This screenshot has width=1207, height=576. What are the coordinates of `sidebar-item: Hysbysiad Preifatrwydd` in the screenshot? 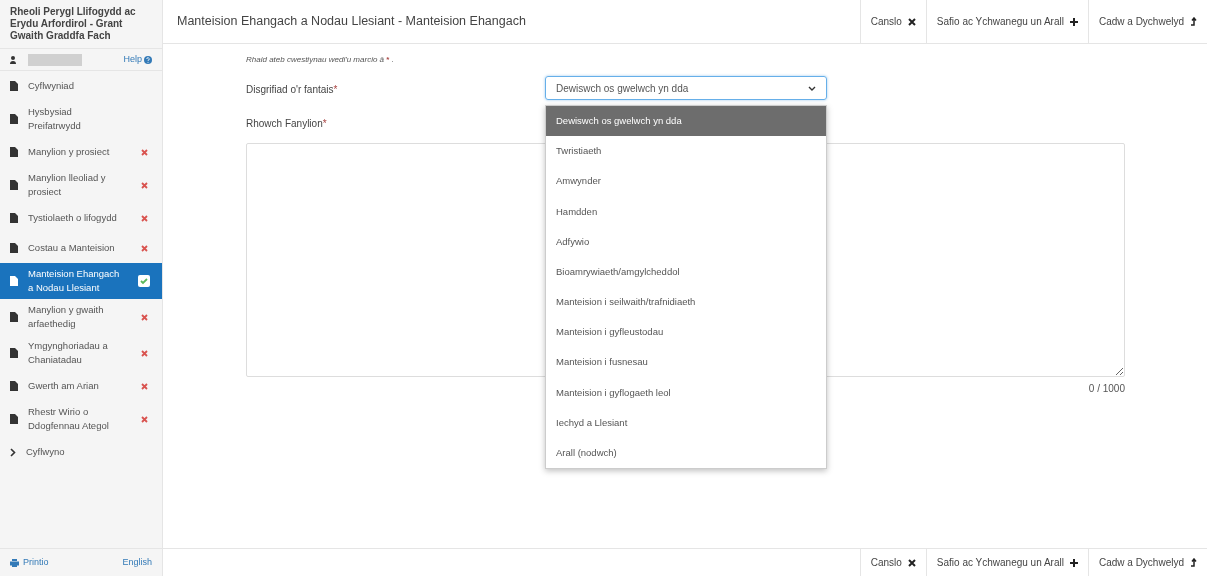 It's located at (81, 119).